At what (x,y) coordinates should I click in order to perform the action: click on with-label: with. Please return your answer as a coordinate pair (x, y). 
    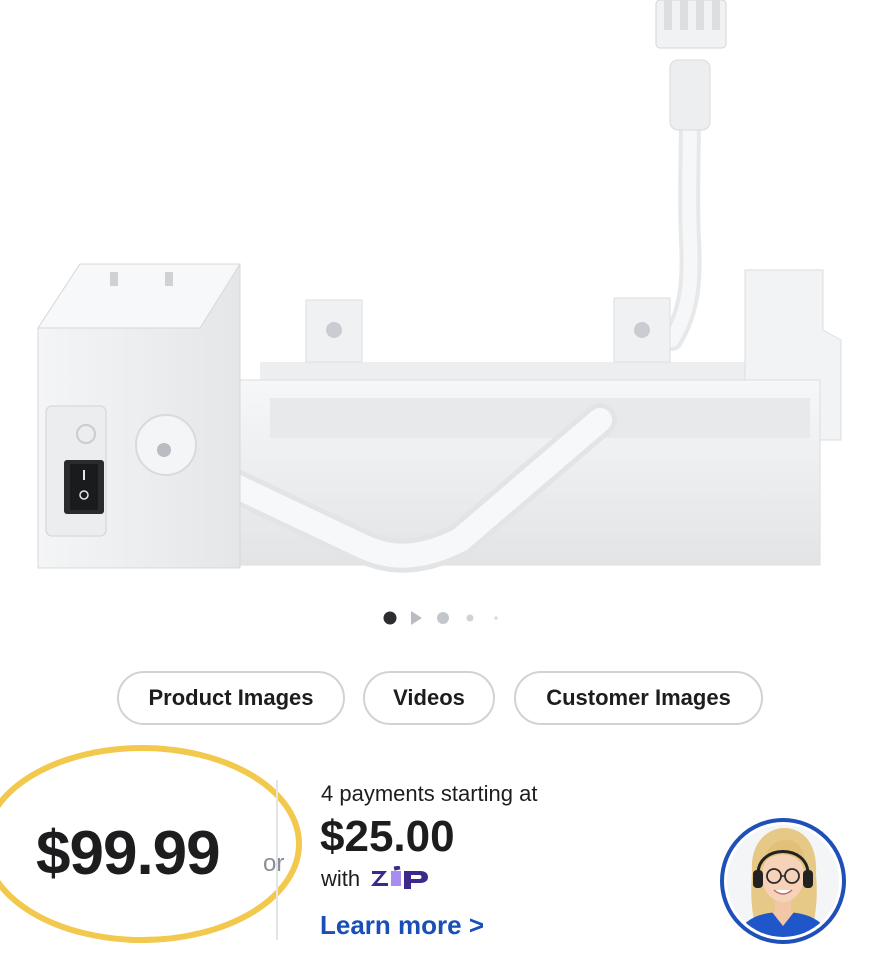
    Looking at the image, I should click on (341, 878).